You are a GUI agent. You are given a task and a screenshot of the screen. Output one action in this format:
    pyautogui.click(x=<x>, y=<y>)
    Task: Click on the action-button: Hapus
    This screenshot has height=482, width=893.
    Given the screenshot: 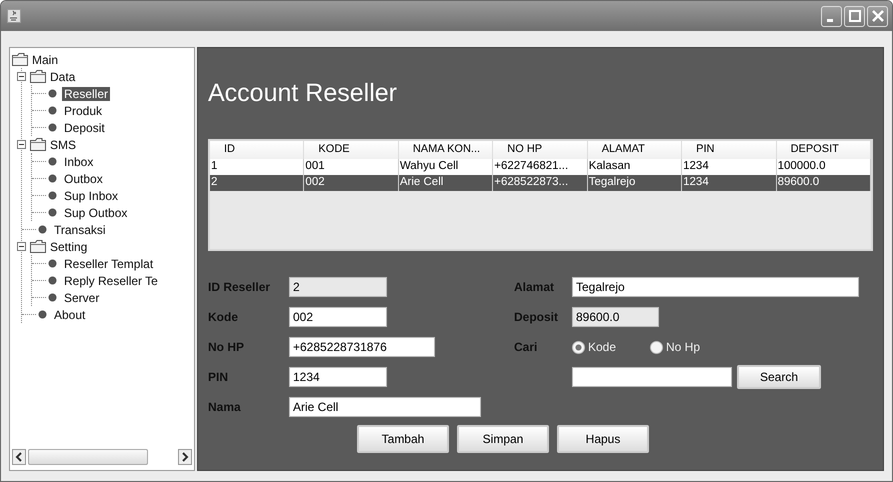 What is the action you would take?
    pyautogui.click(x=603, y=439)
    